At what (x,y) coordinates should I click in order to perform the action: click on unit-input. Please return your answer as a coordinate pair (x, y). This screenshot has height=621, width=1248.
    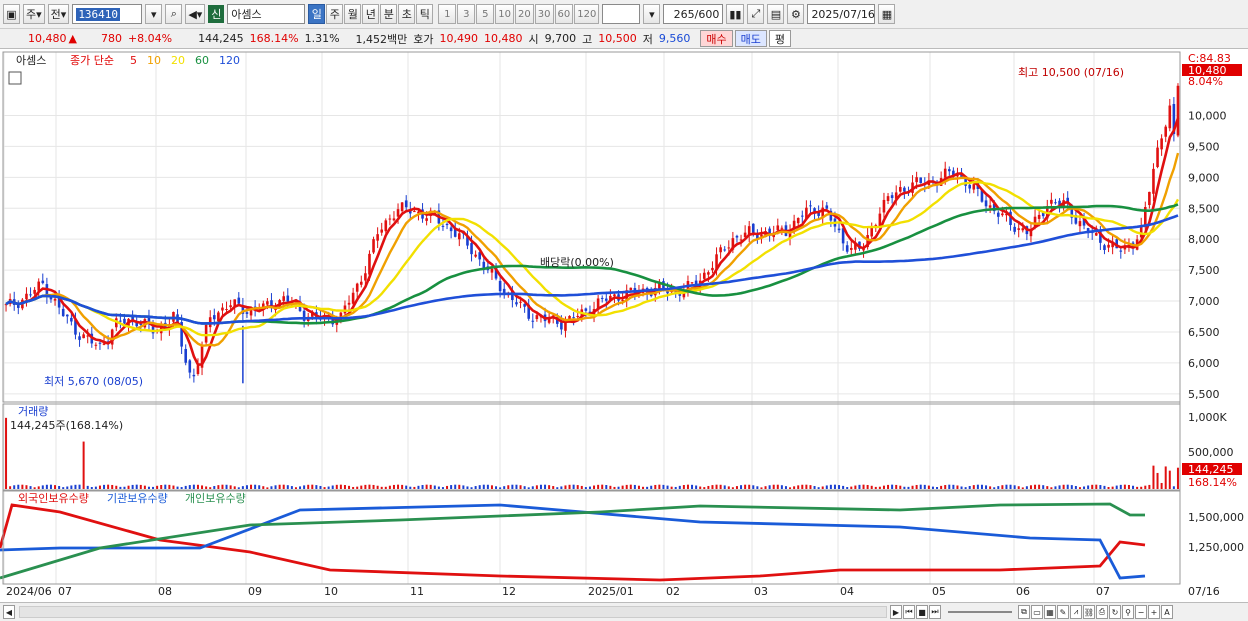
    Looking at the image, I should click on (621, 14).